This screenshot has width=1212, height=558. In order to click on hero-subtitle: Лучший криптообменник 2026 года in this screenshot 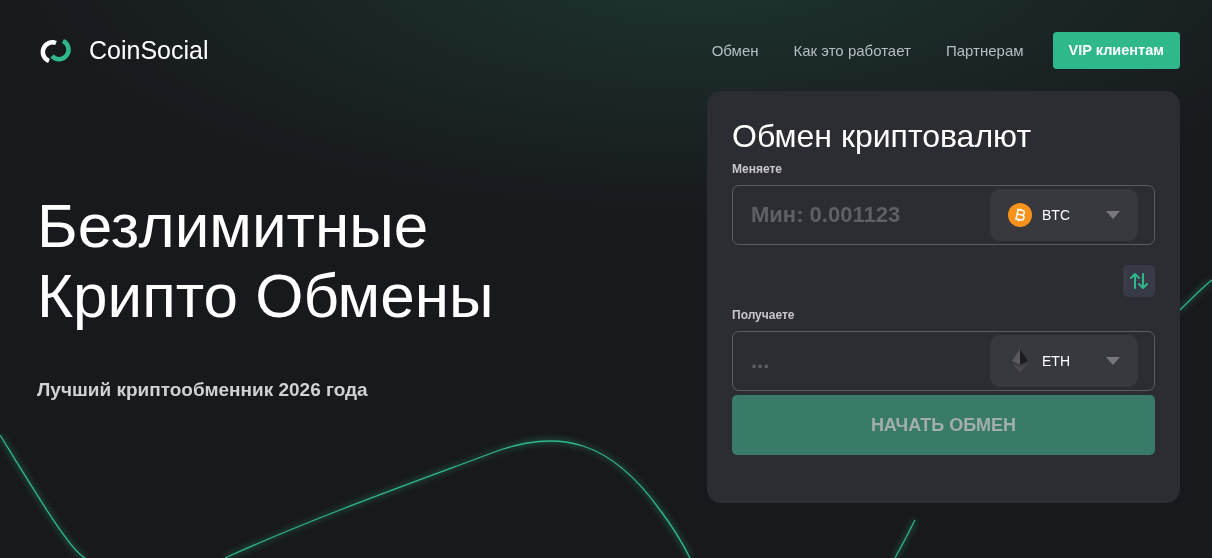, I will do `click(203, 390)`.